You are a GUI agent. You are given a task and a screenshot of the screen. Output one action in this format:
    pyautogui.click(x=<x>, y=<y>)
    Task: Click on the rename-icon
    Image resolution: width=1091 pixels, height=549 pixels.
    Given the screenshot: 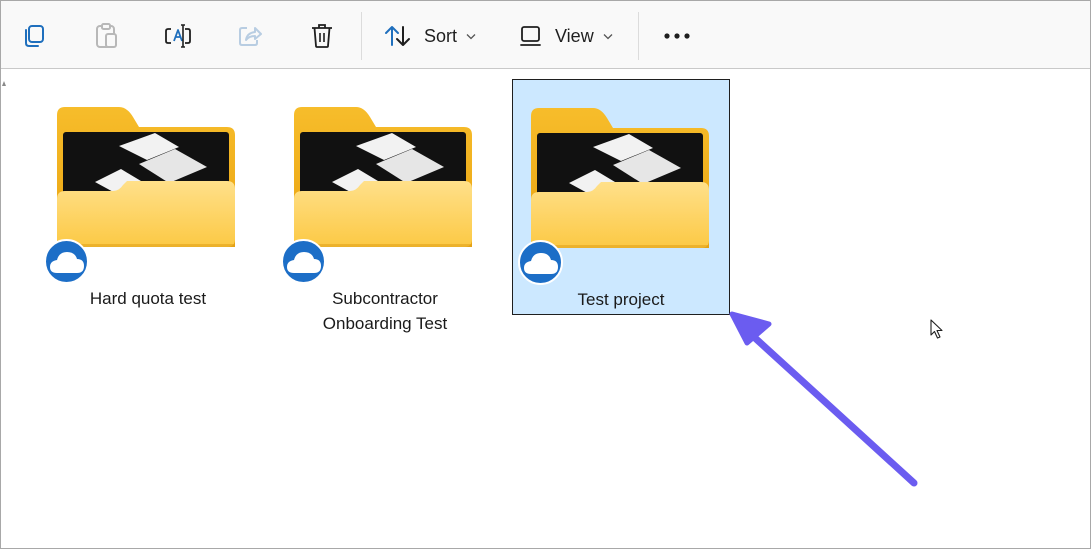 What is the action you would take?
    pyautogui.click(x=178, y=36)
    